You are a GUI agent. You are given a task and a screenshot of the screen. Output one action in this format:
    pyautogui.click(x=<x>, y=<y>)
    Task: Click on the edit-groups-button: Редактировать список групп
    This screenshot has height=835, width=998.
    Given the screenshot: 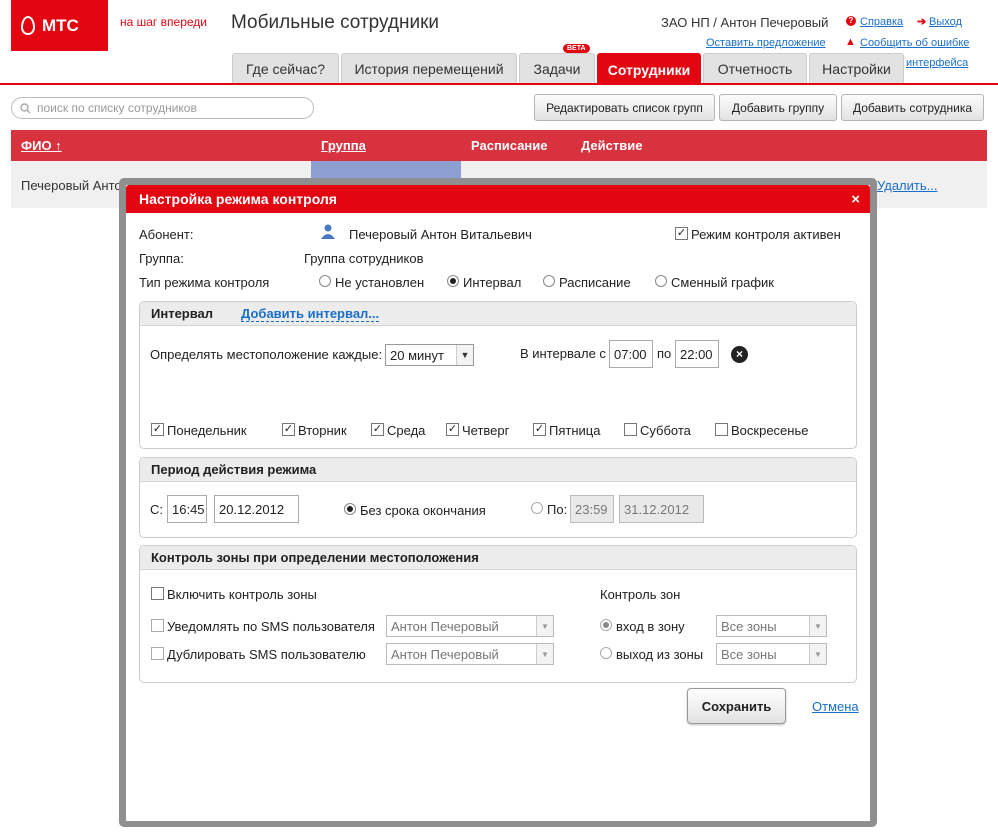 What is the action you would take?
    pyautogui.click(x=624, y=107)
    